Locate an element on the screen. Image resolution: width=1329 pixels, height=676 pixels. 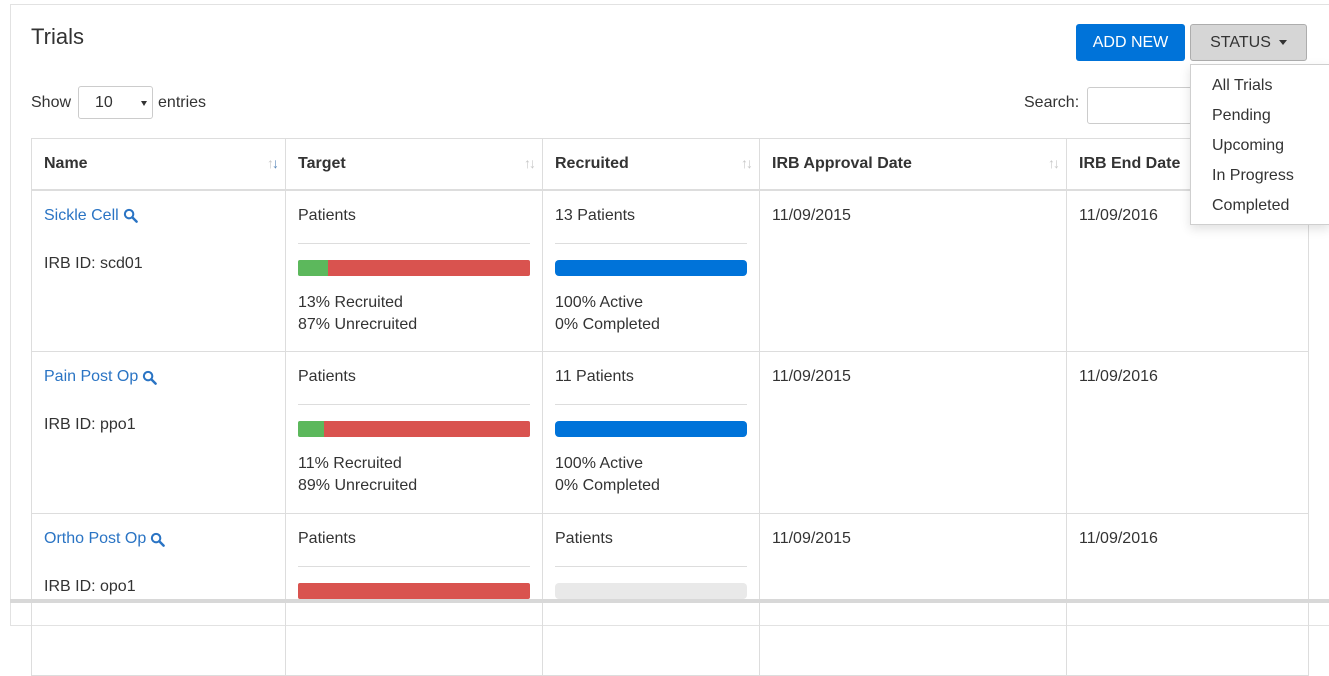
trial-link: Ortho Post Op is located at coordinates (158, 539).